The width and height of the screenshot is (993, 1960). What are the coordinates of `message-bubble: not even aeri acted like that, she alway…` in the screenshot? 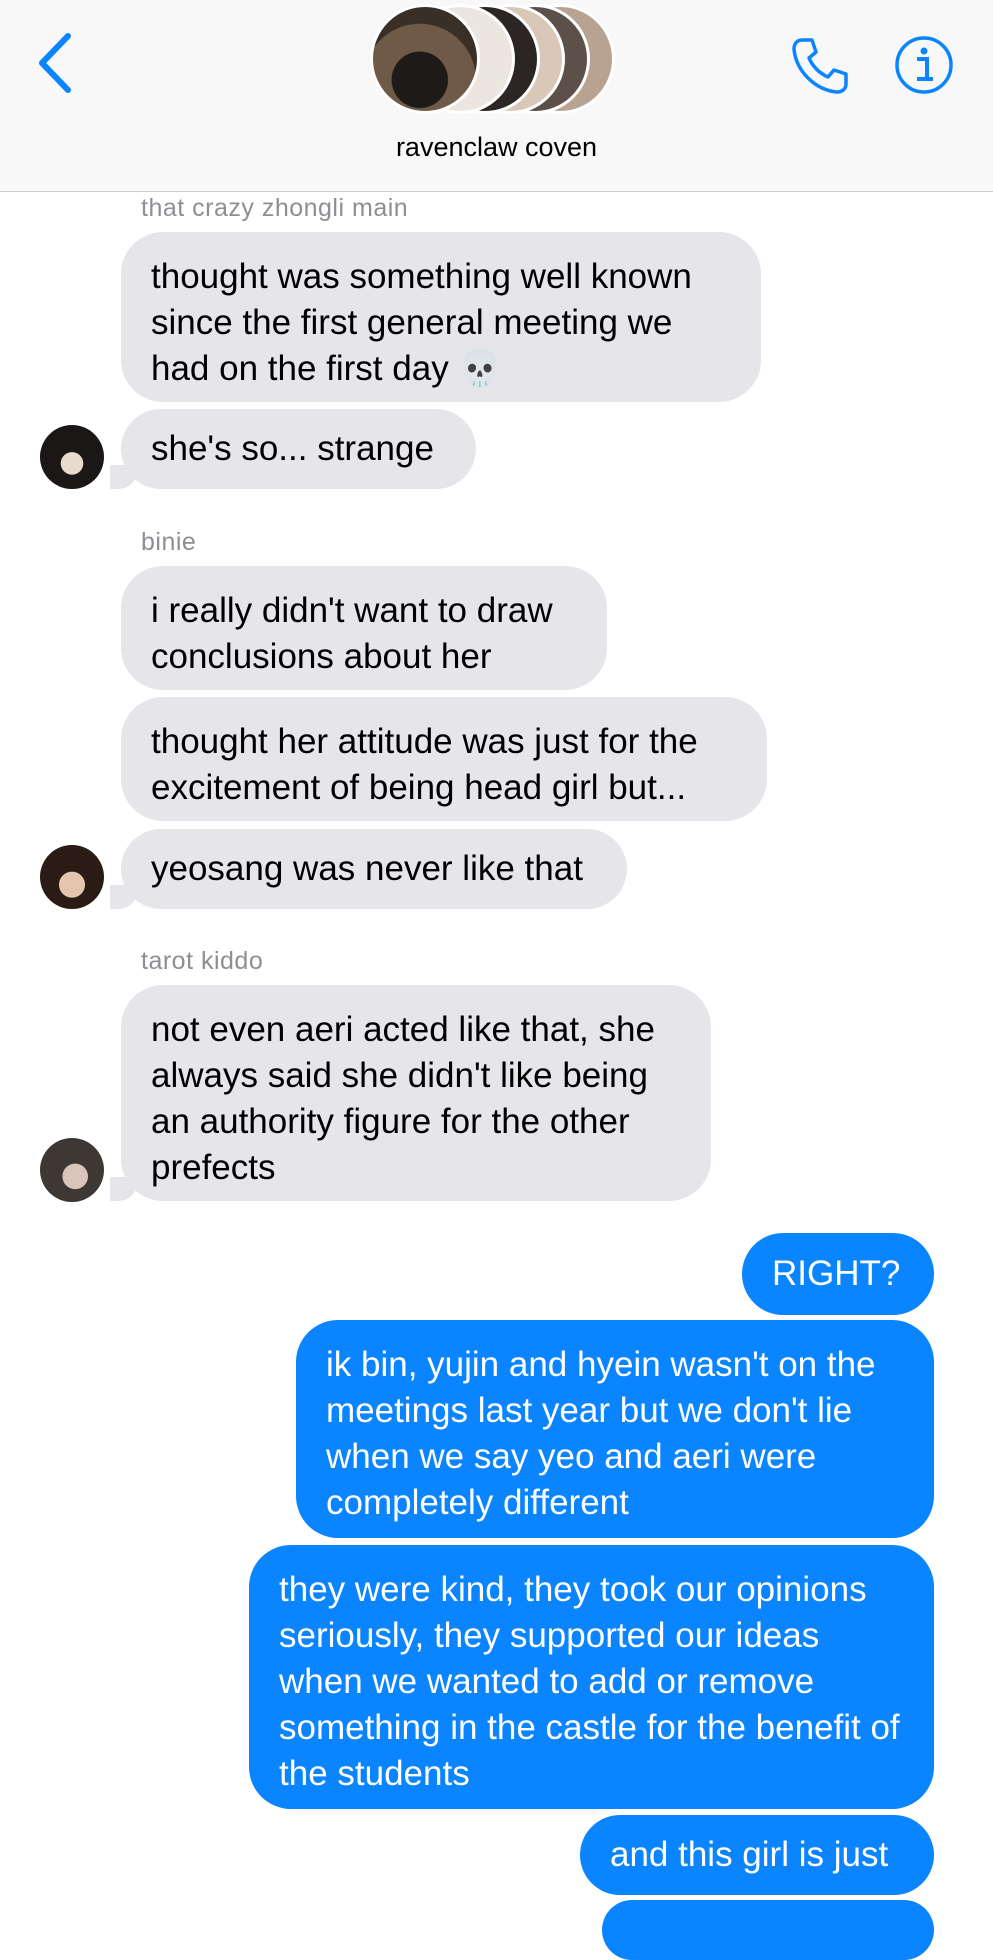 It's located at (416, 1093).